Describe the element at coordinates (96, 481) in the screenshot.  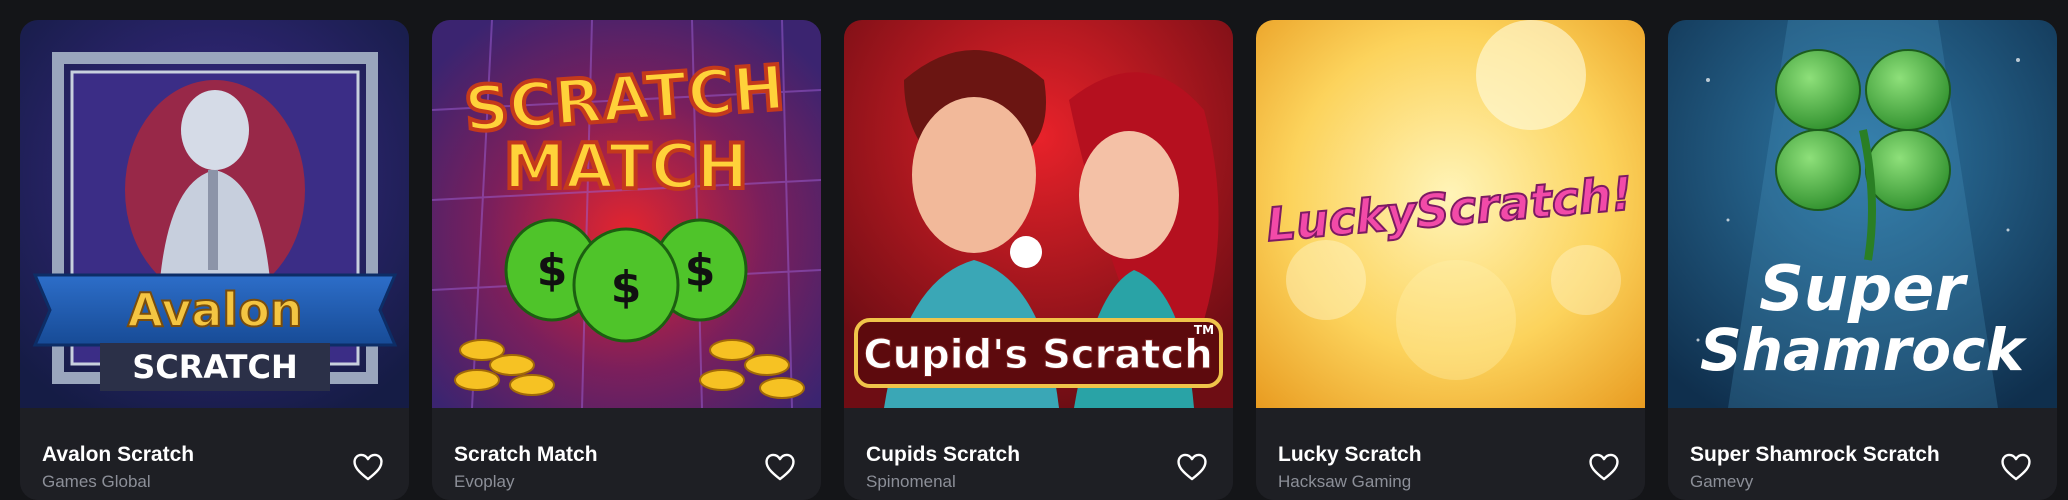
I see `game-provider: Games Global` at that location.